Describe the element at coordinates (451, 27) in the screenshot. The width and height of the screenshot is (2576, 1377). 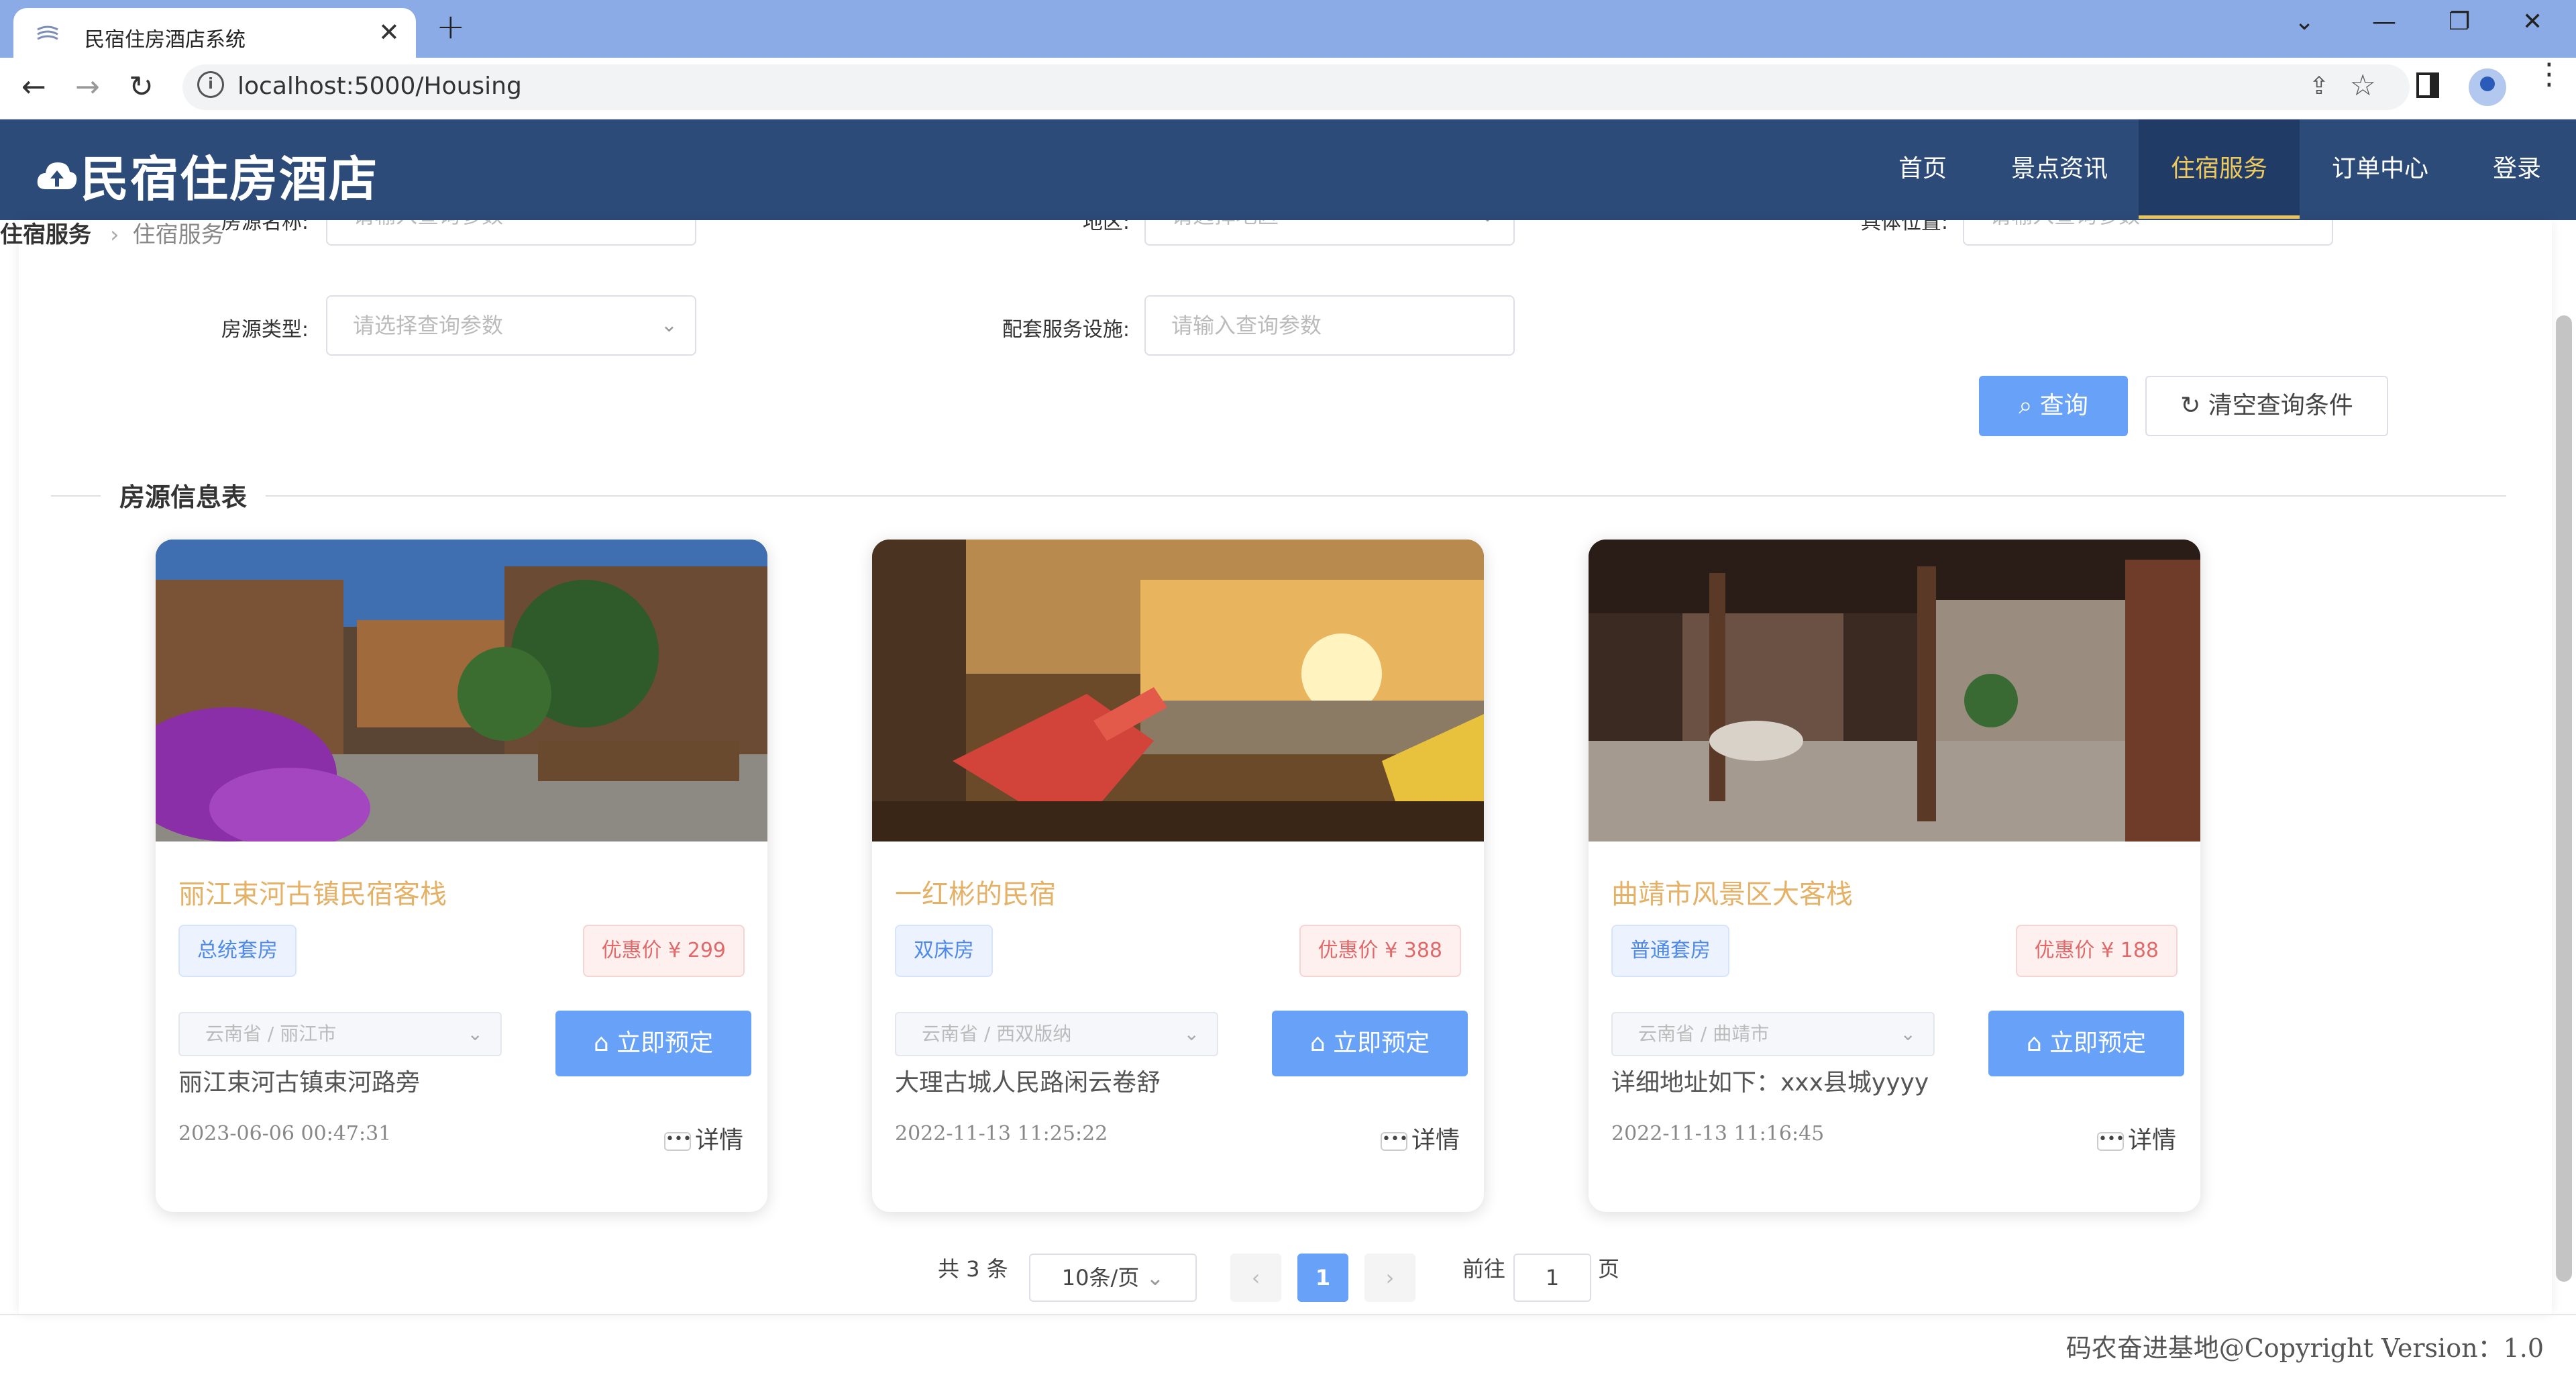
I see `new-tab-icon: +` at that location.